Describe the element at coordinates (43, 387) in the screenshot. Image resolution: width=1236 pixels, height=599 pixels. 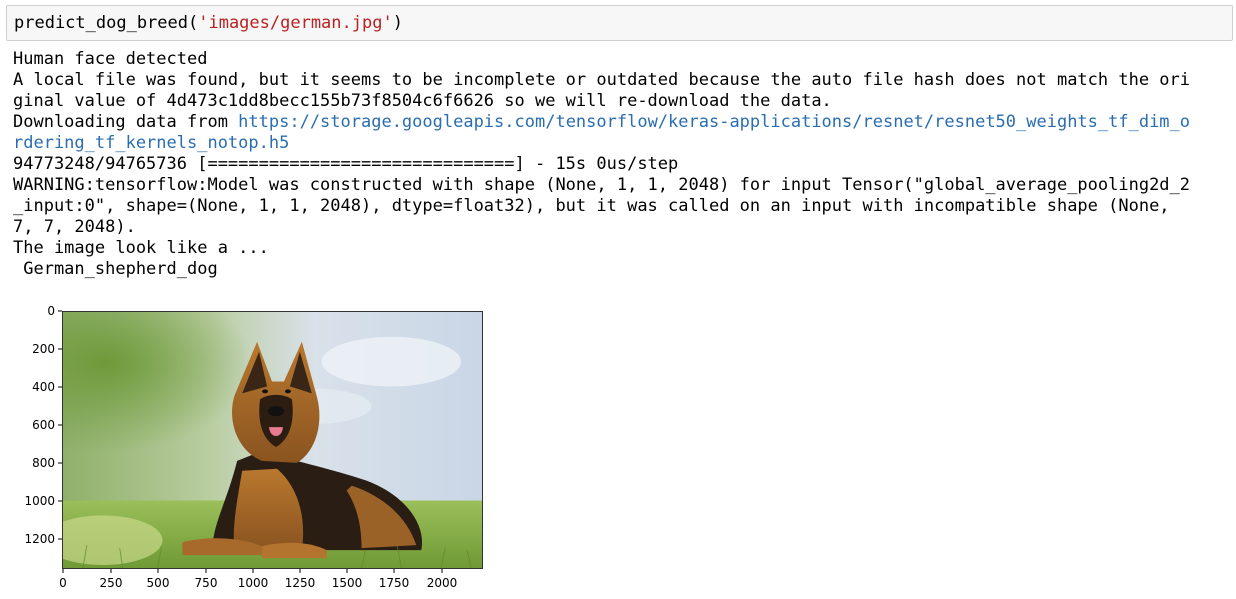
I see `y-tick-label: 400` at that location.